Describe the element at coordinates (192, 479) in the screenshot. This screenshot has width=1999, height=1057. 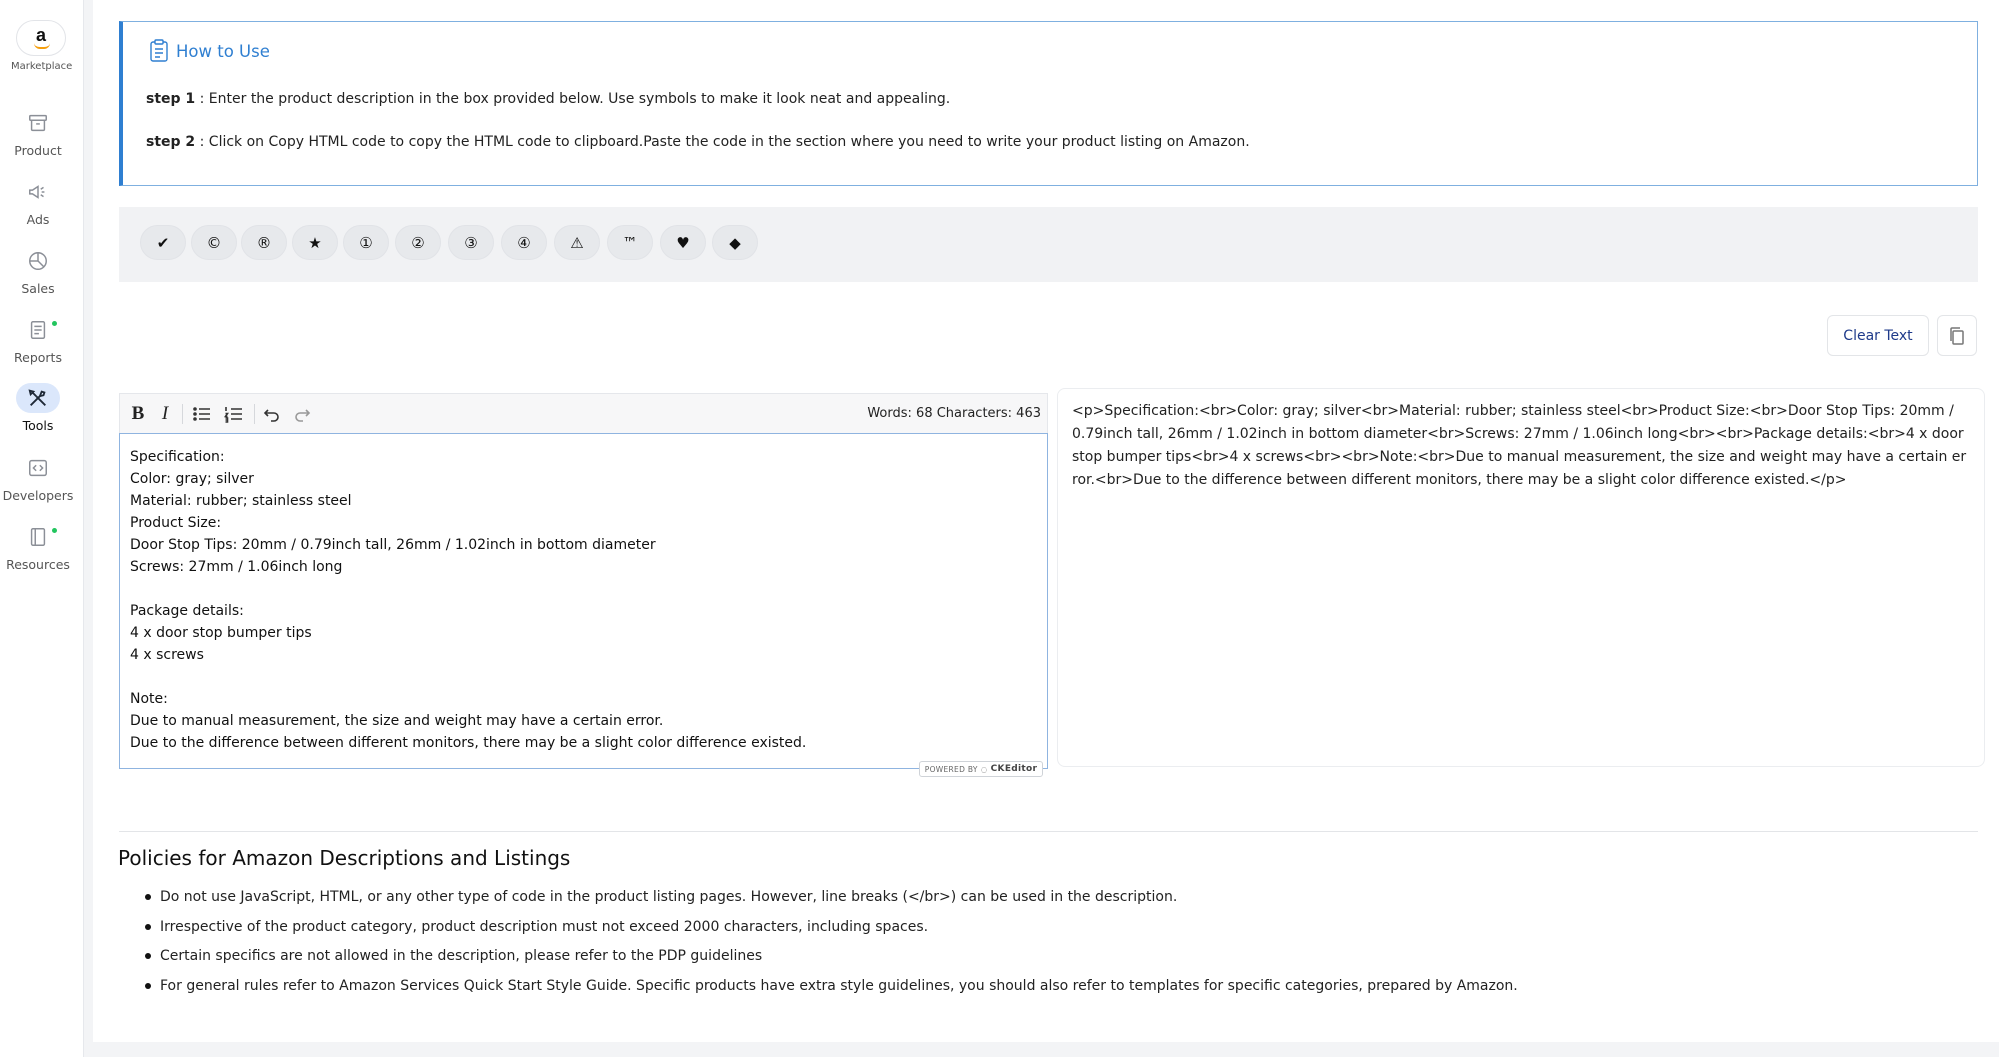
I see `editor-line: Color: gray; silver` at that location.